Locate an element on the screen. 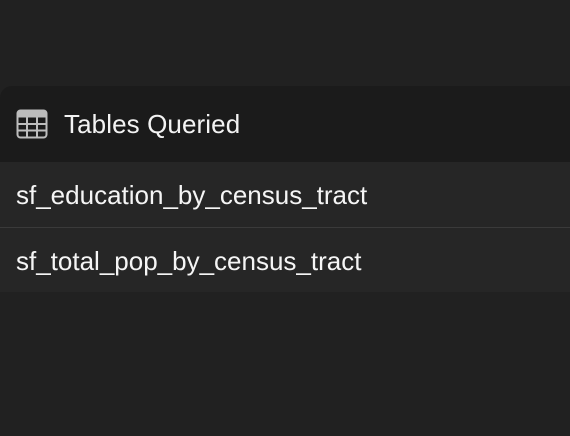 Image resolution: width=570 pixels, height=436 pixels. list-item-sf-total-pop-by-census-tract: sf_total_pop_by_census_tract is located at coordinates (285, 259).